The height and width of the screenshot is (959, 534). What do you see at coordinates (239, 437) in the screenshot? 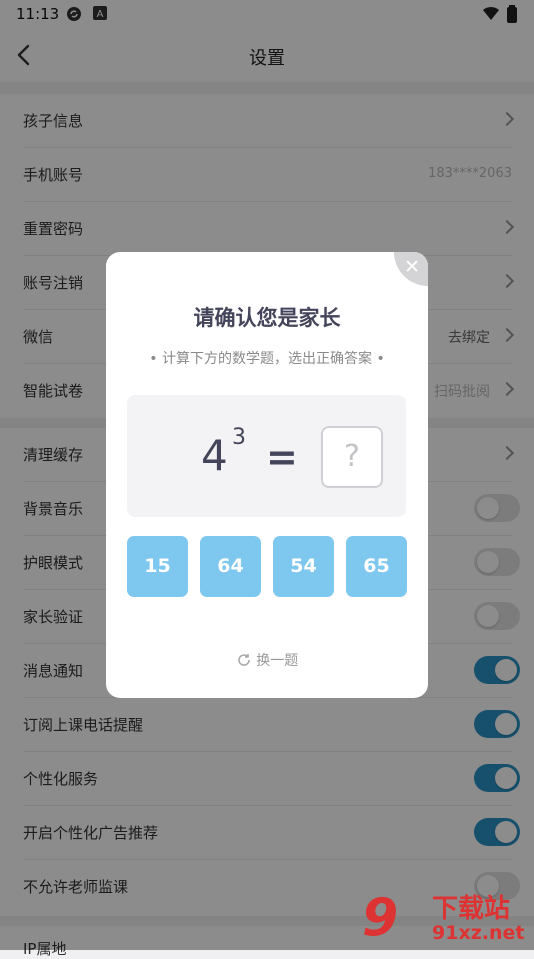
I see `question-exponent: 3` at bounding box center [239, 437].